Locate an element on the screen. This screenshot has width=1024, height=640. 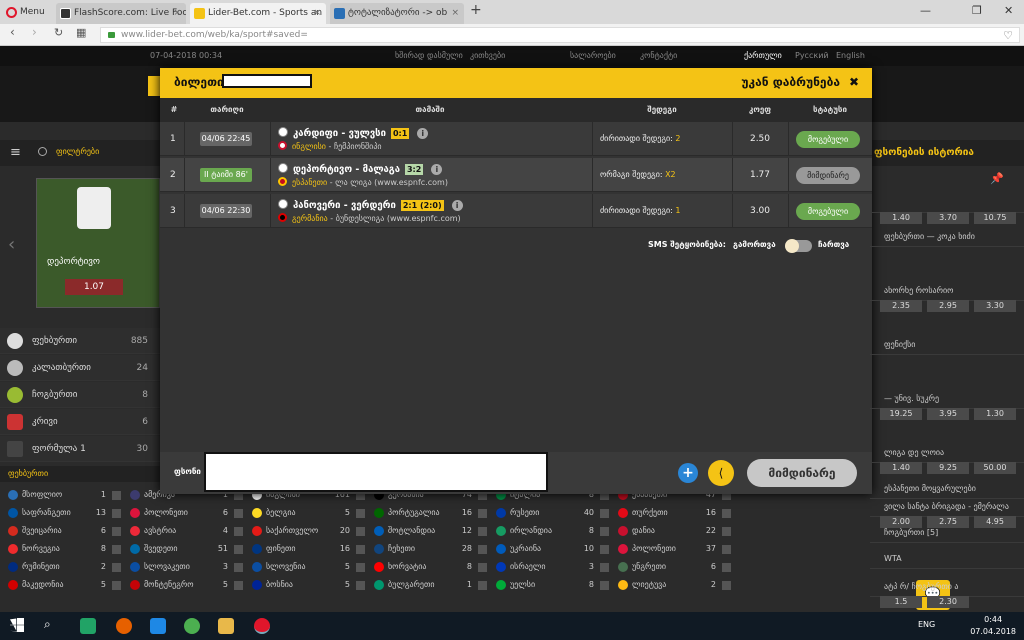
opera-taskbar-icon is located at coordinates (262, 626).